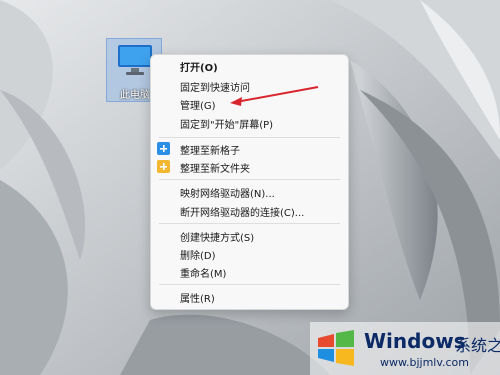 This screenshot has width=500, height=375. Describe the element at coordinates (249, 104) in the screenshot. I see `menu-item-manage: 管理(G)` at that location.